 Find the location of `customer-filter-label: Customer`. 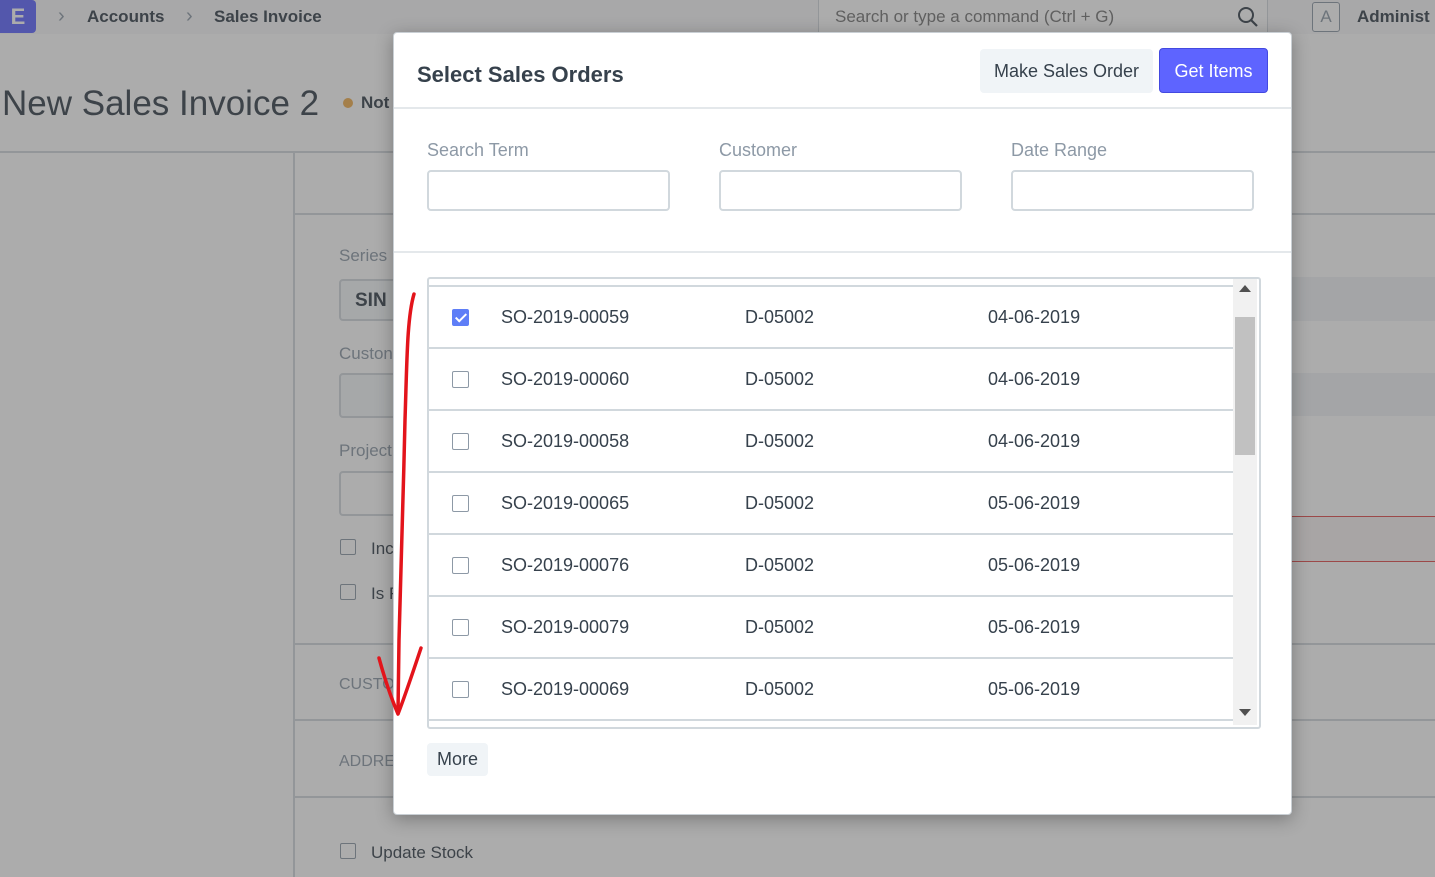

customer-filter-label: Customer is located at coordinates (758, 150).